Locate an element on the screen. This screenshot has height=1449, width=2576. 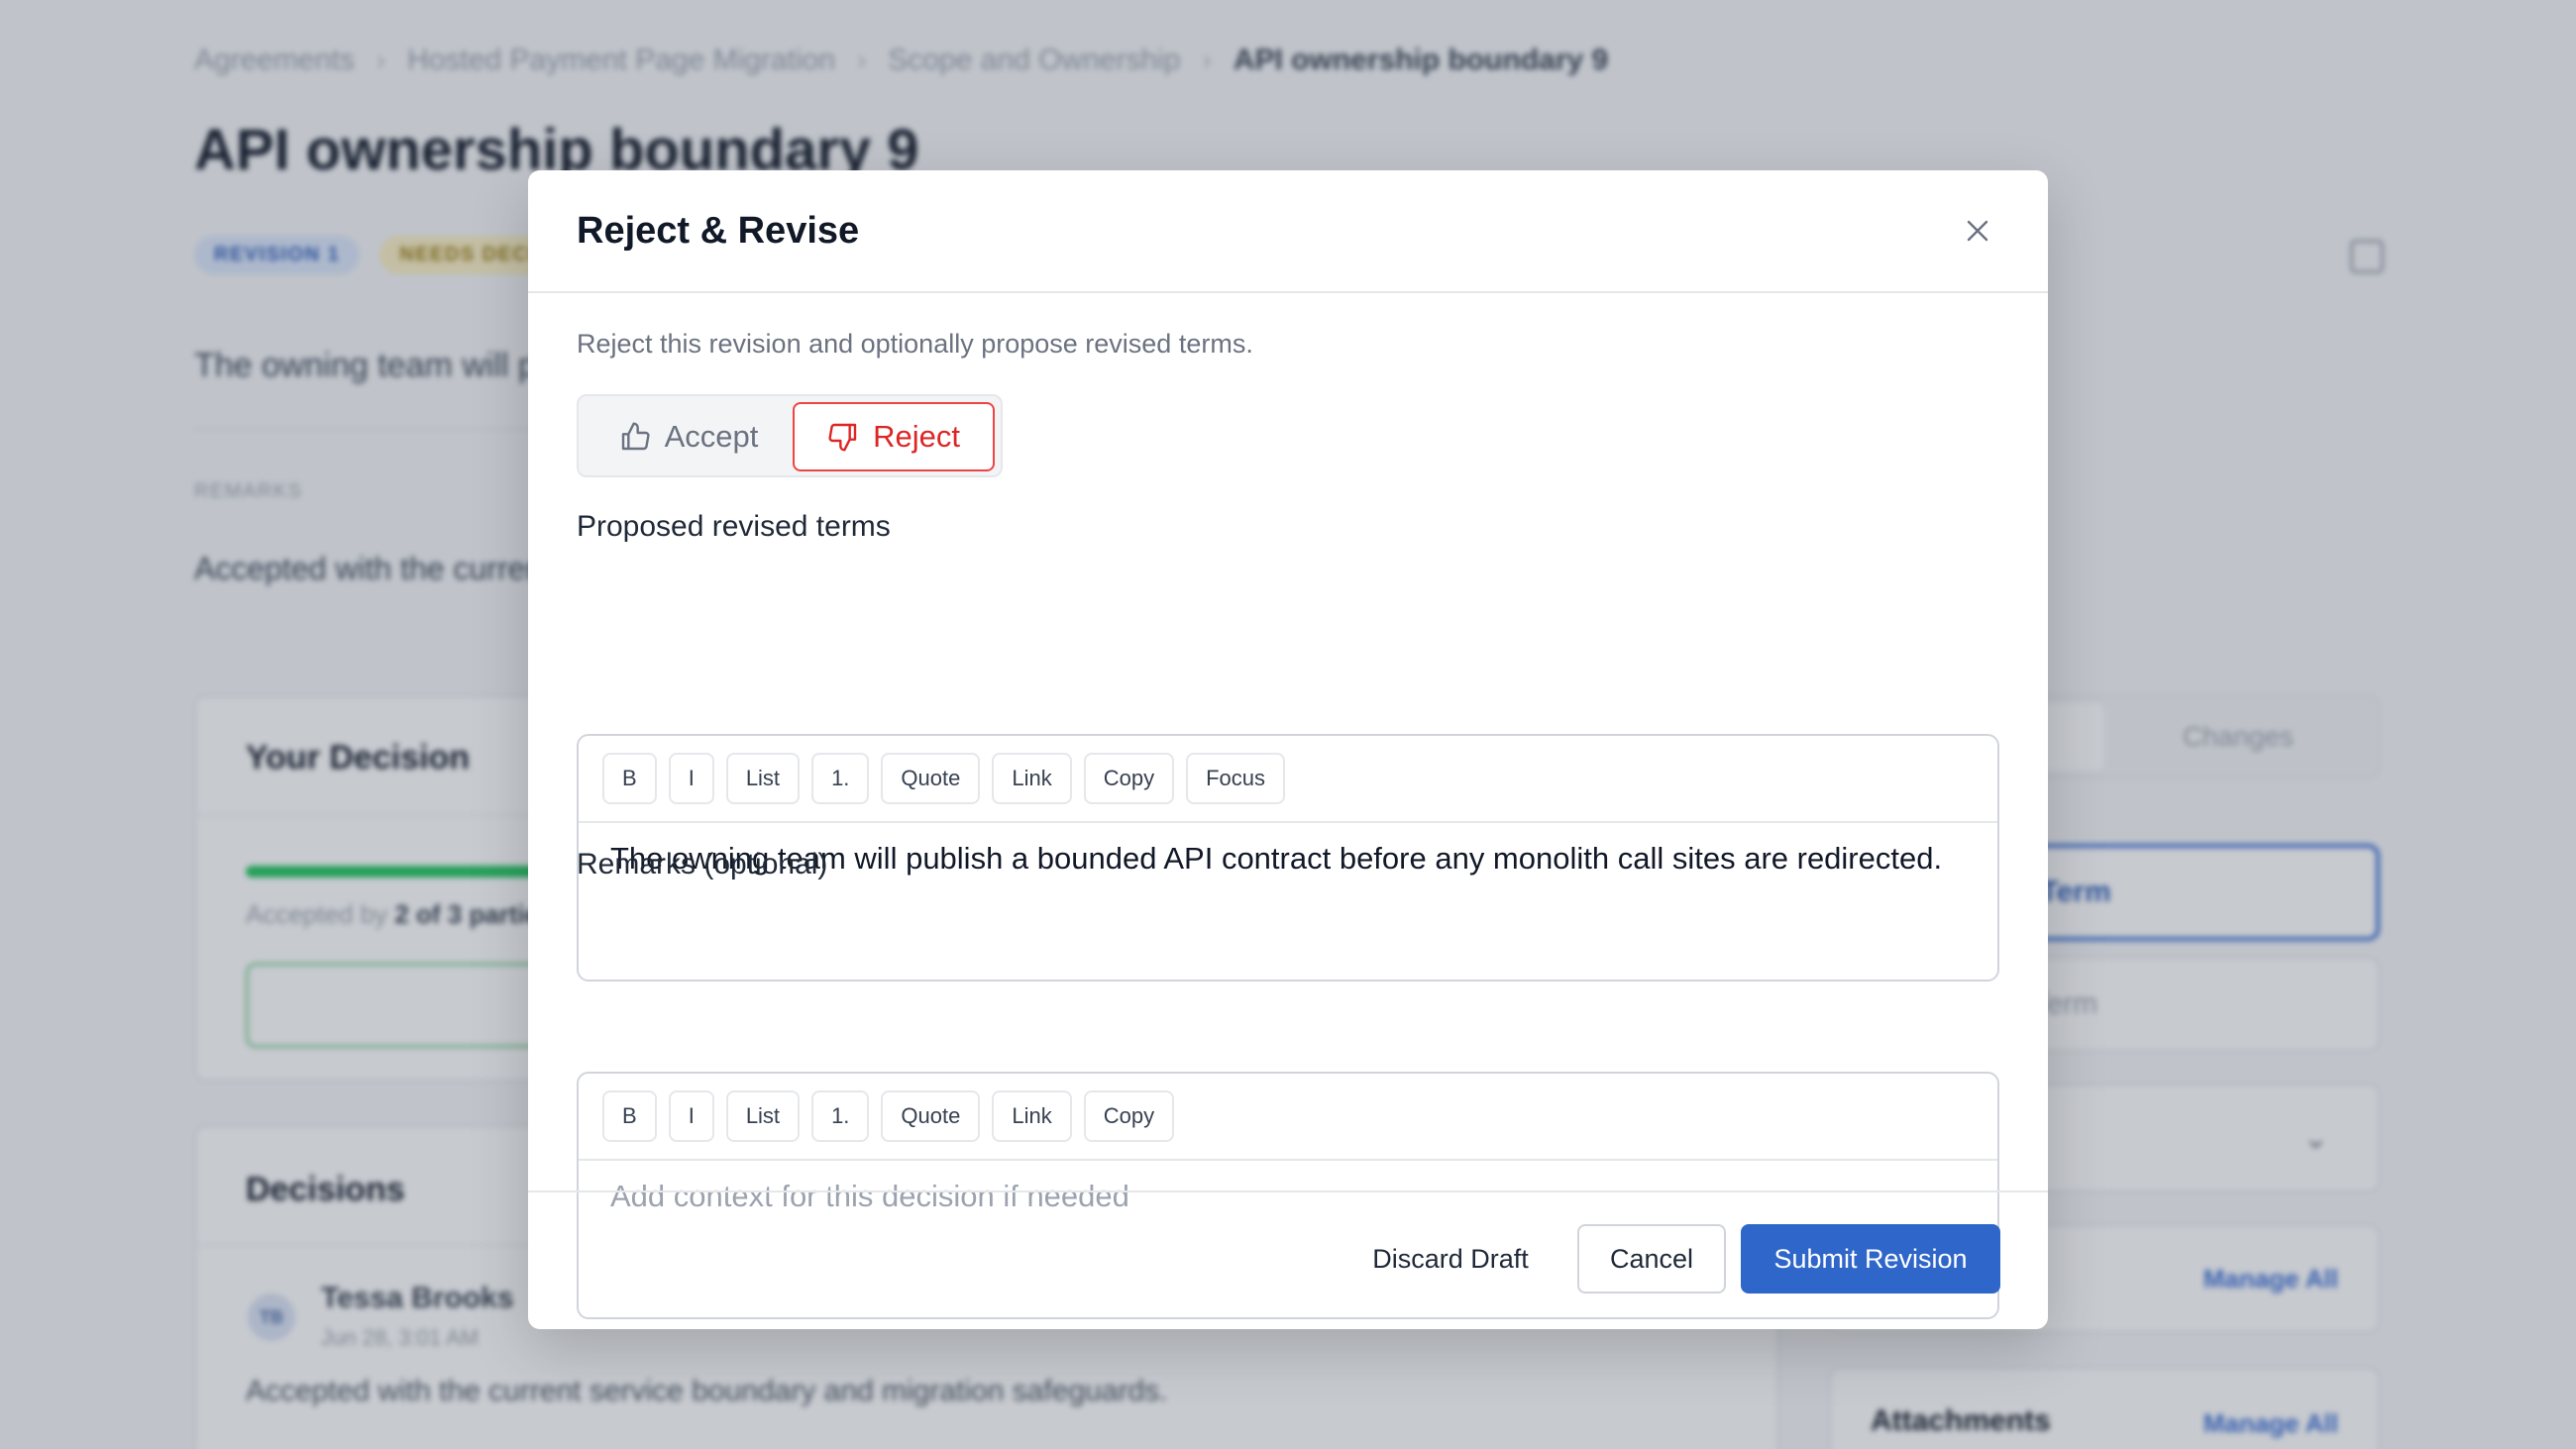
close-button is located at coordinates (1978, 231).